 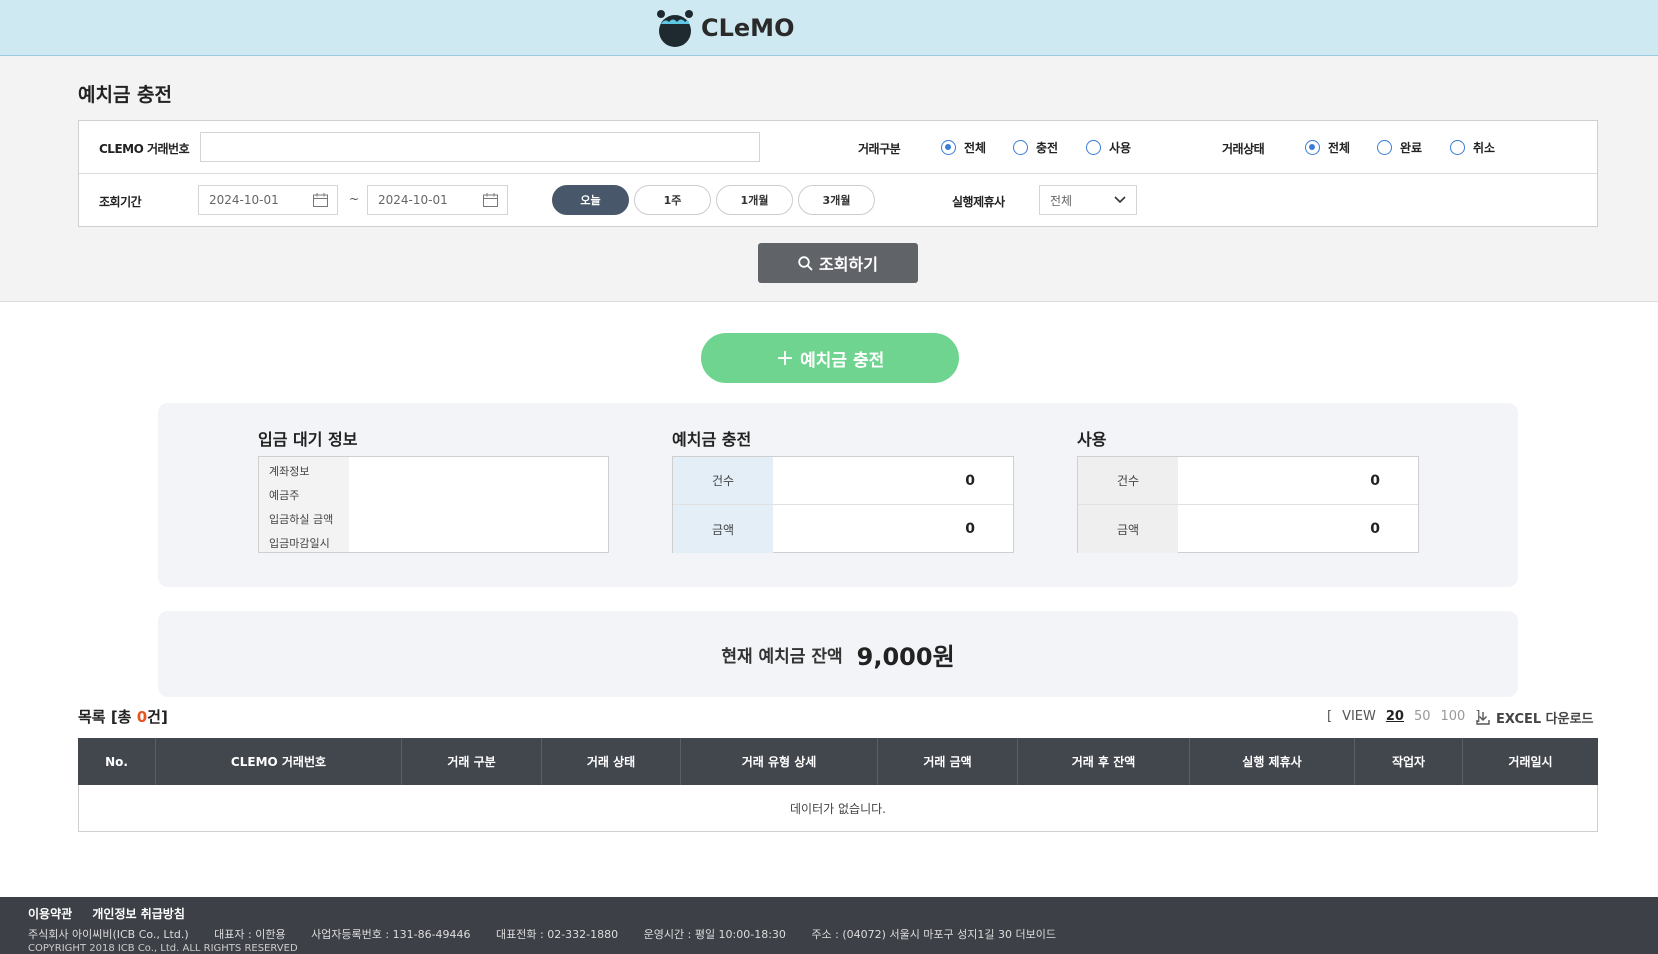 I want to click on txn-no-input, so click(x=480, y=147).